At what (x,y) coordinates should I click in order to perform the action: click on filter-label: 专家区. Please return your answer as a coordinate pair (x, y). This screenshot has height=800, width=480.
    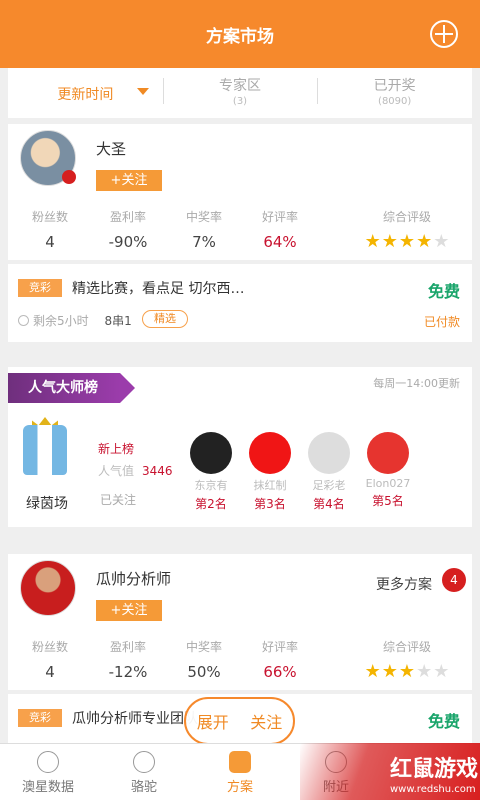
    Looking at the image, I should click on (240, 86).